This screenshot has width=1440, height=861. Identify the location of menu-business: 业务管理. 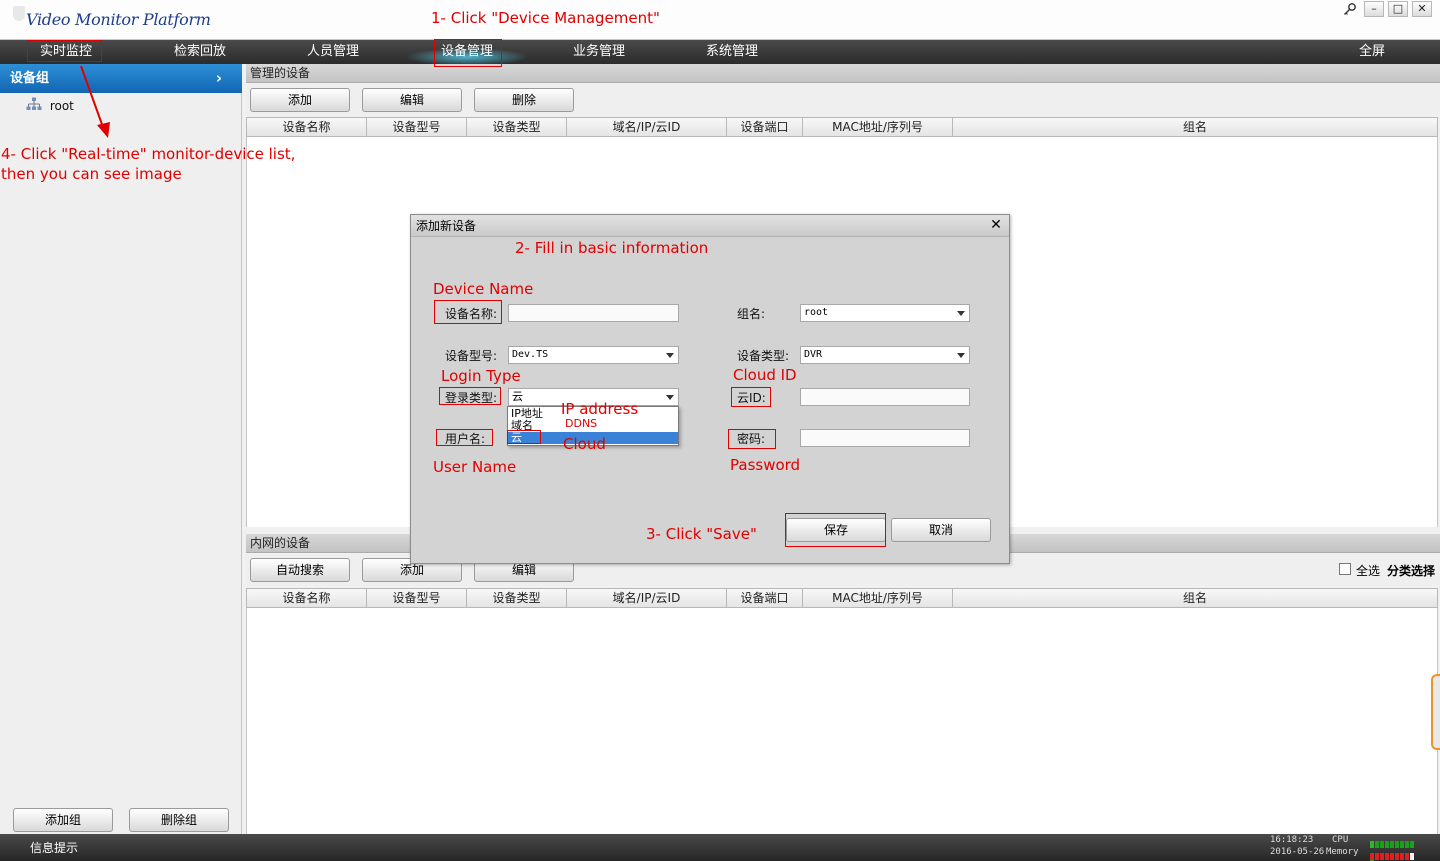
(599, 52).